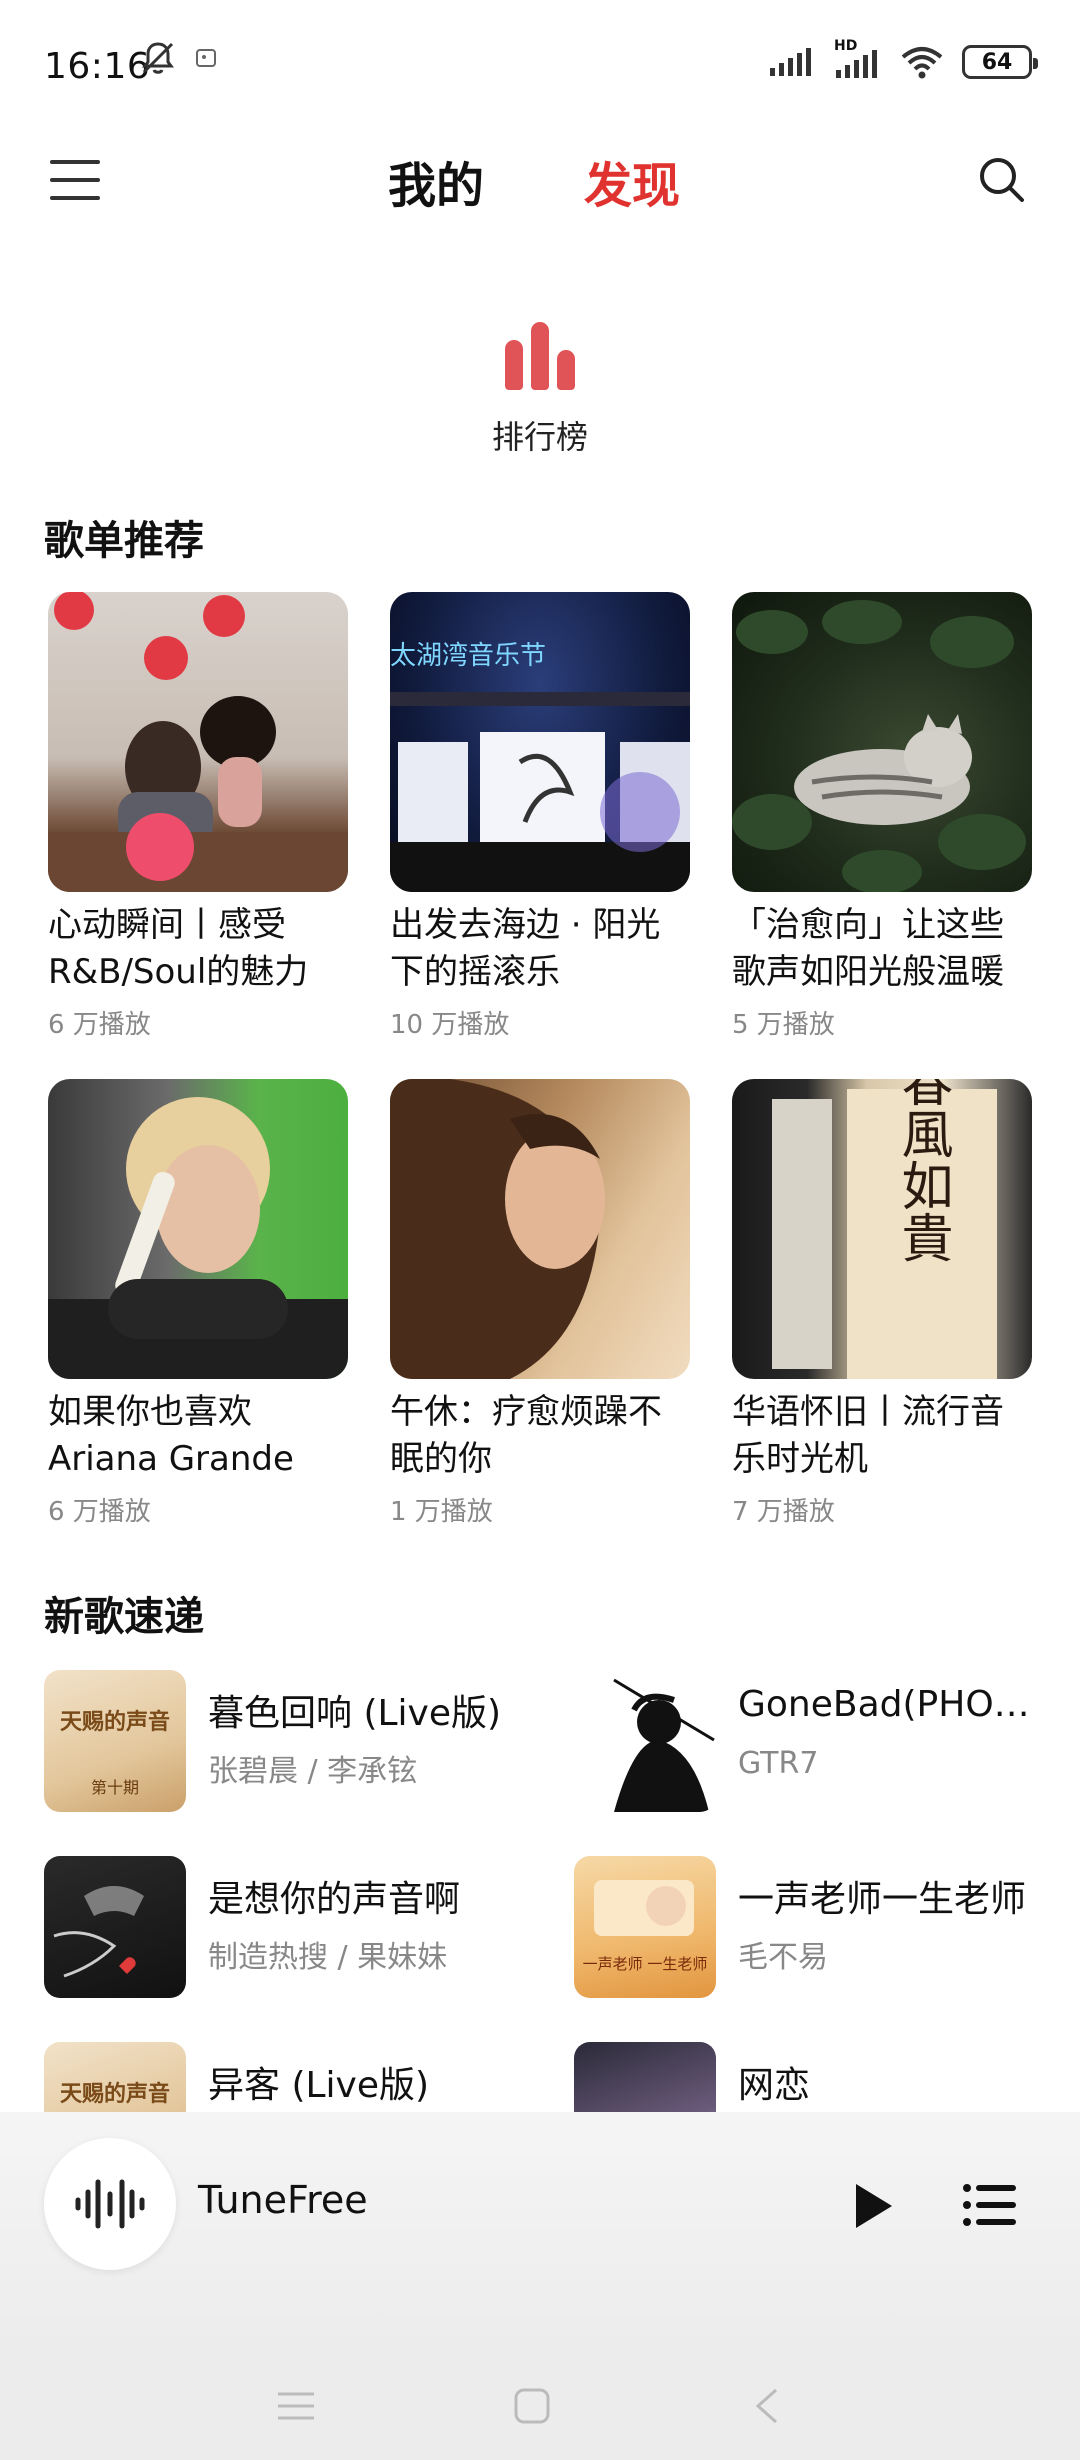 This screenshot has width=1080, height=2460. I want to click on ranking-entry: 排行榜, so click(540, 384).